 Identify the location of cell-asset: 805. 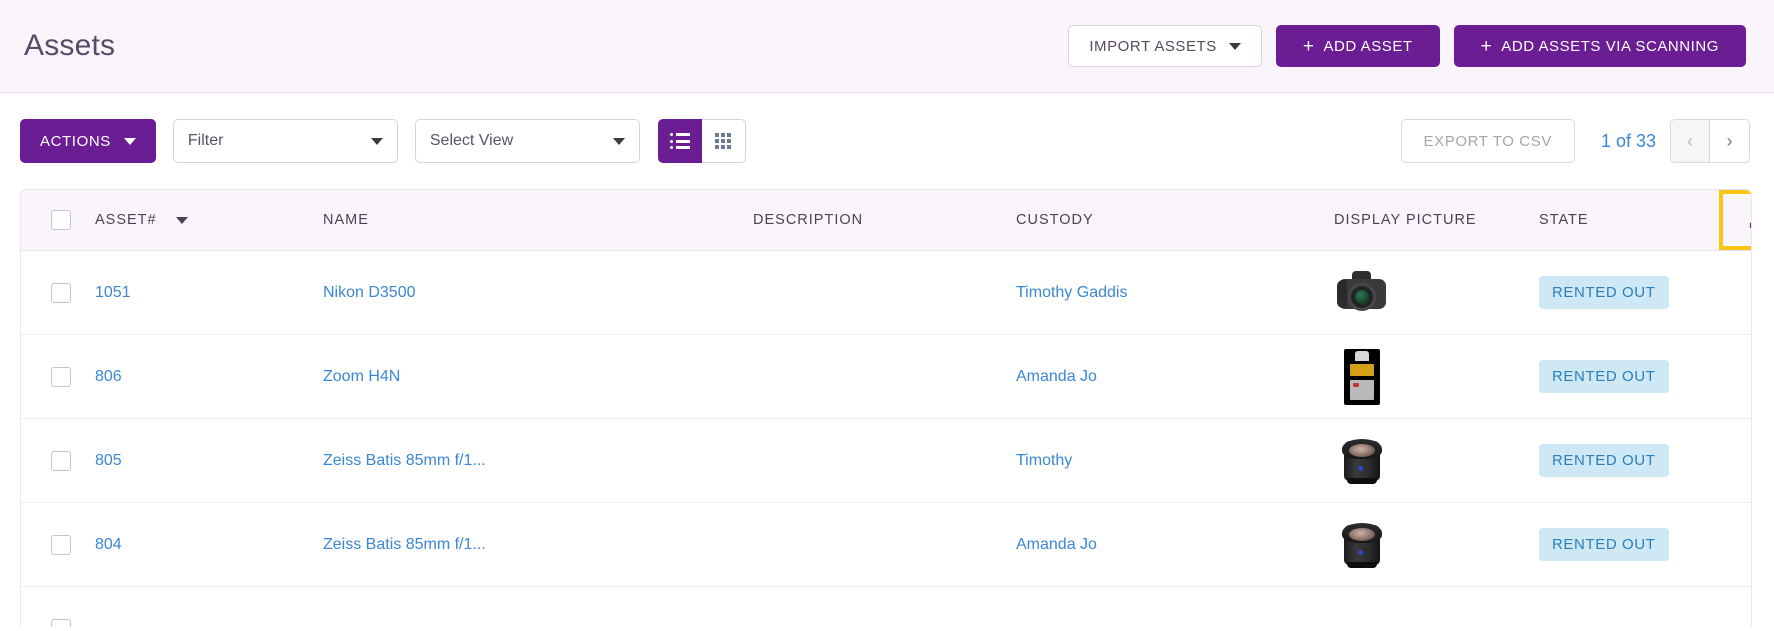
(209, 460).